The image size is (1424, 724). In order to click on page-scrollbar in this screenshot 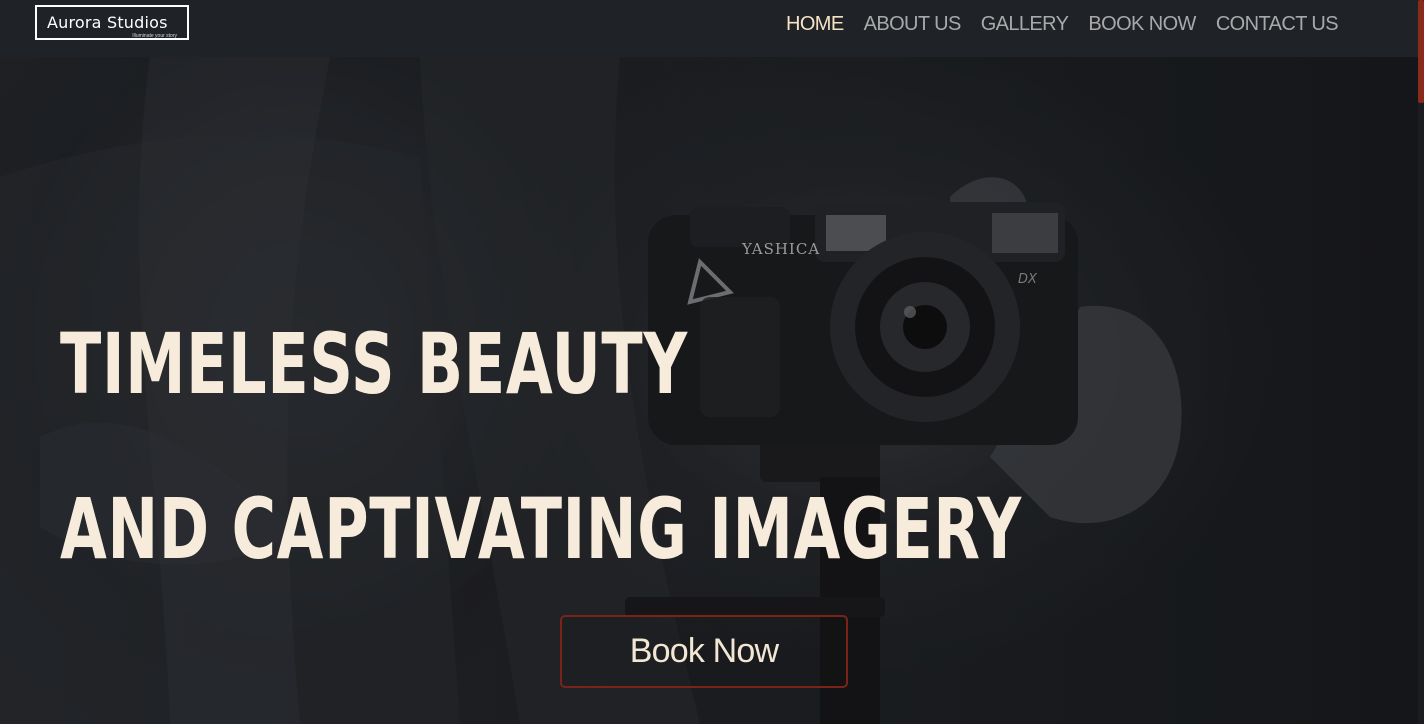, I will do `click(1421, 362)`.